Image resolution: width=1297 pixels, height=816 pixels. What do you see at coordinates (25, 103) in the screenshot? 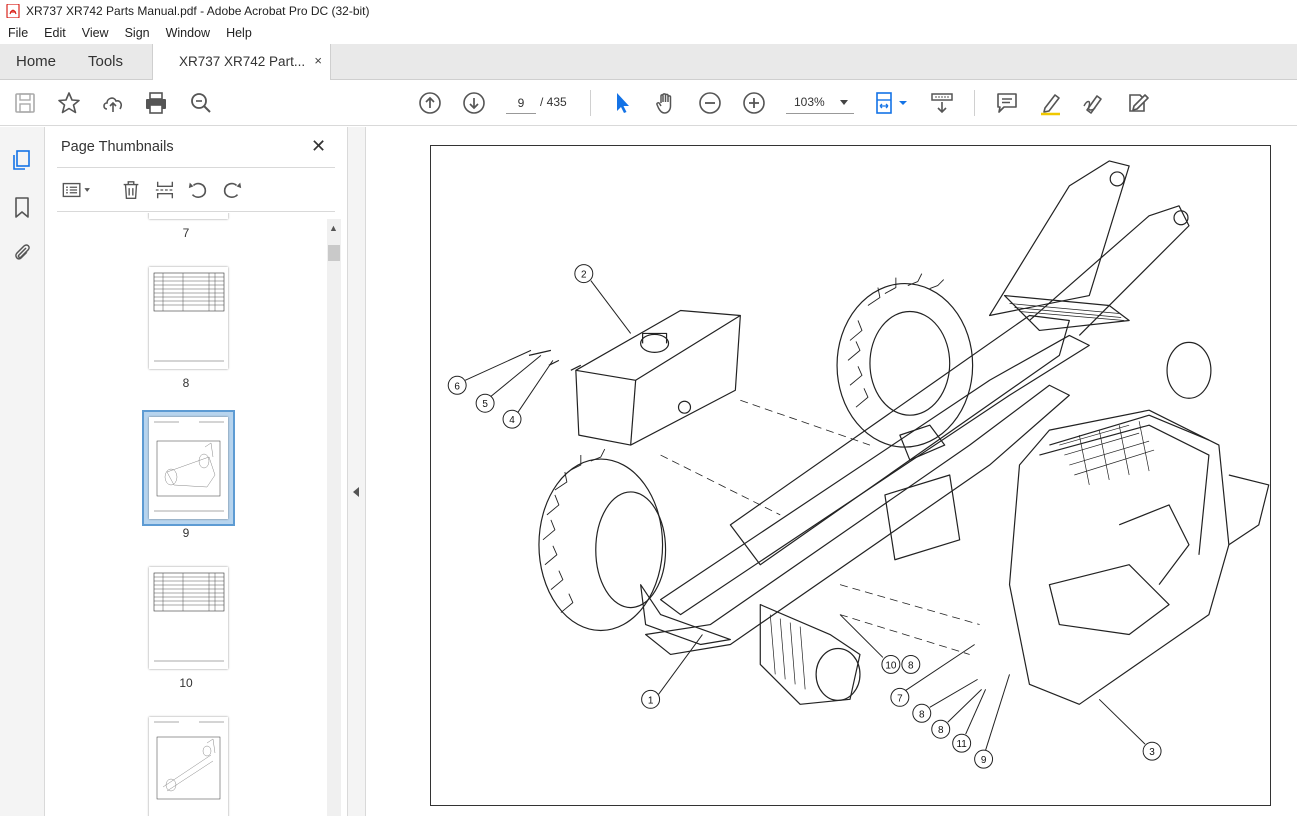
I see `save-icon` at bounding box center [25, 103].